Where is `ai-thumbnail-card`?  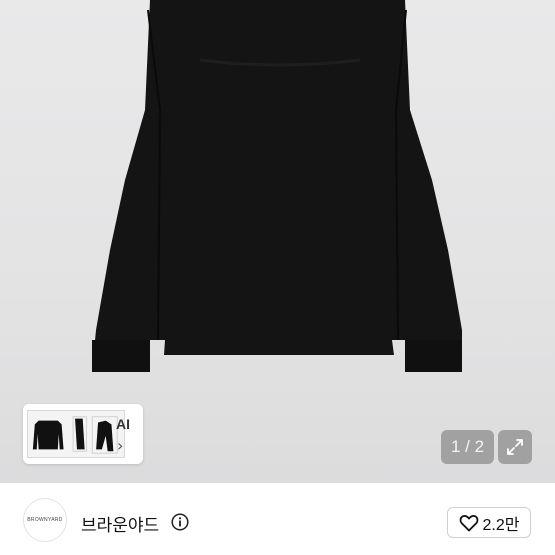
ai-thumbnail-card is located at coordinates (83, 434).